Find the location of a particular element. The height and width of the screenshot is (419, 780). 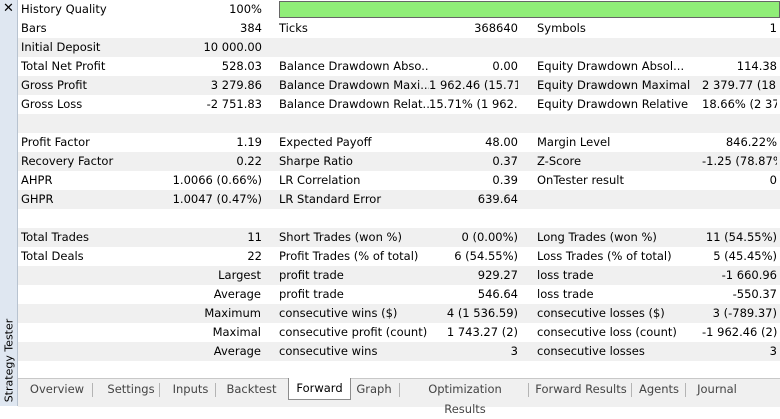

metric-value: -1 660.96 is located at coordinates (749, 275).